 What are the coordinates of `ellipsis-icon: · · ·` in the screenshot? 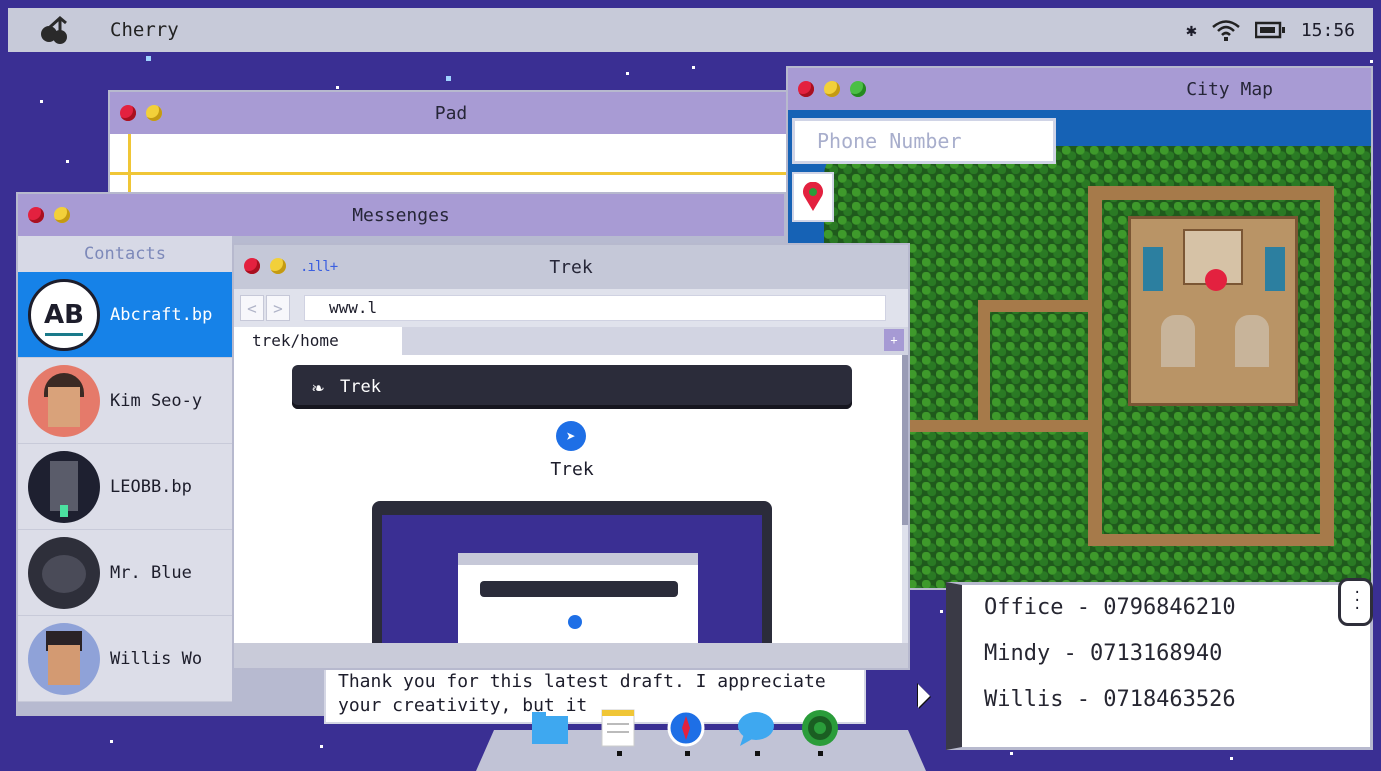 It's located at (1357, 601).